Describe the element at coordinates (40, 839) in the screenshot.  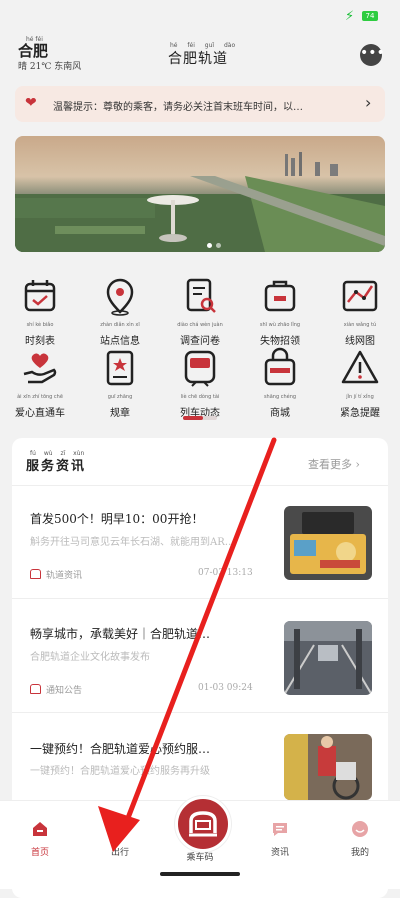
I see `tab-home: 首页` at that location.